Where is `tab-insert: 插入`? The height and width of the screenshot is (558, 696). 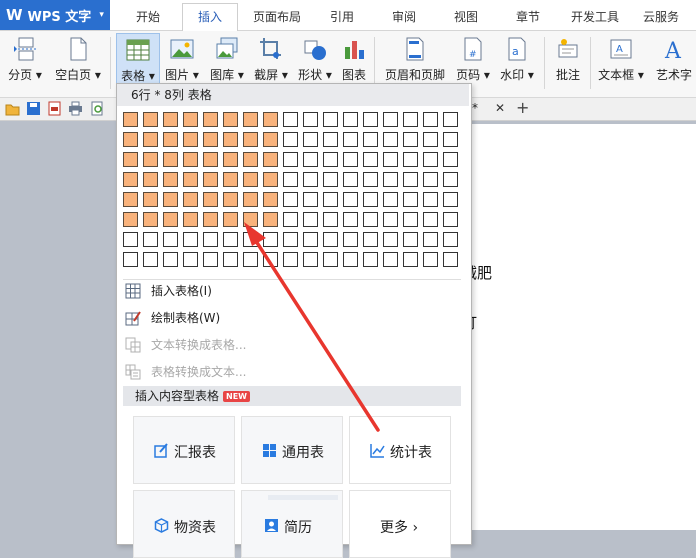
tab-insert: 插入 is located at coordinates (210, 17).